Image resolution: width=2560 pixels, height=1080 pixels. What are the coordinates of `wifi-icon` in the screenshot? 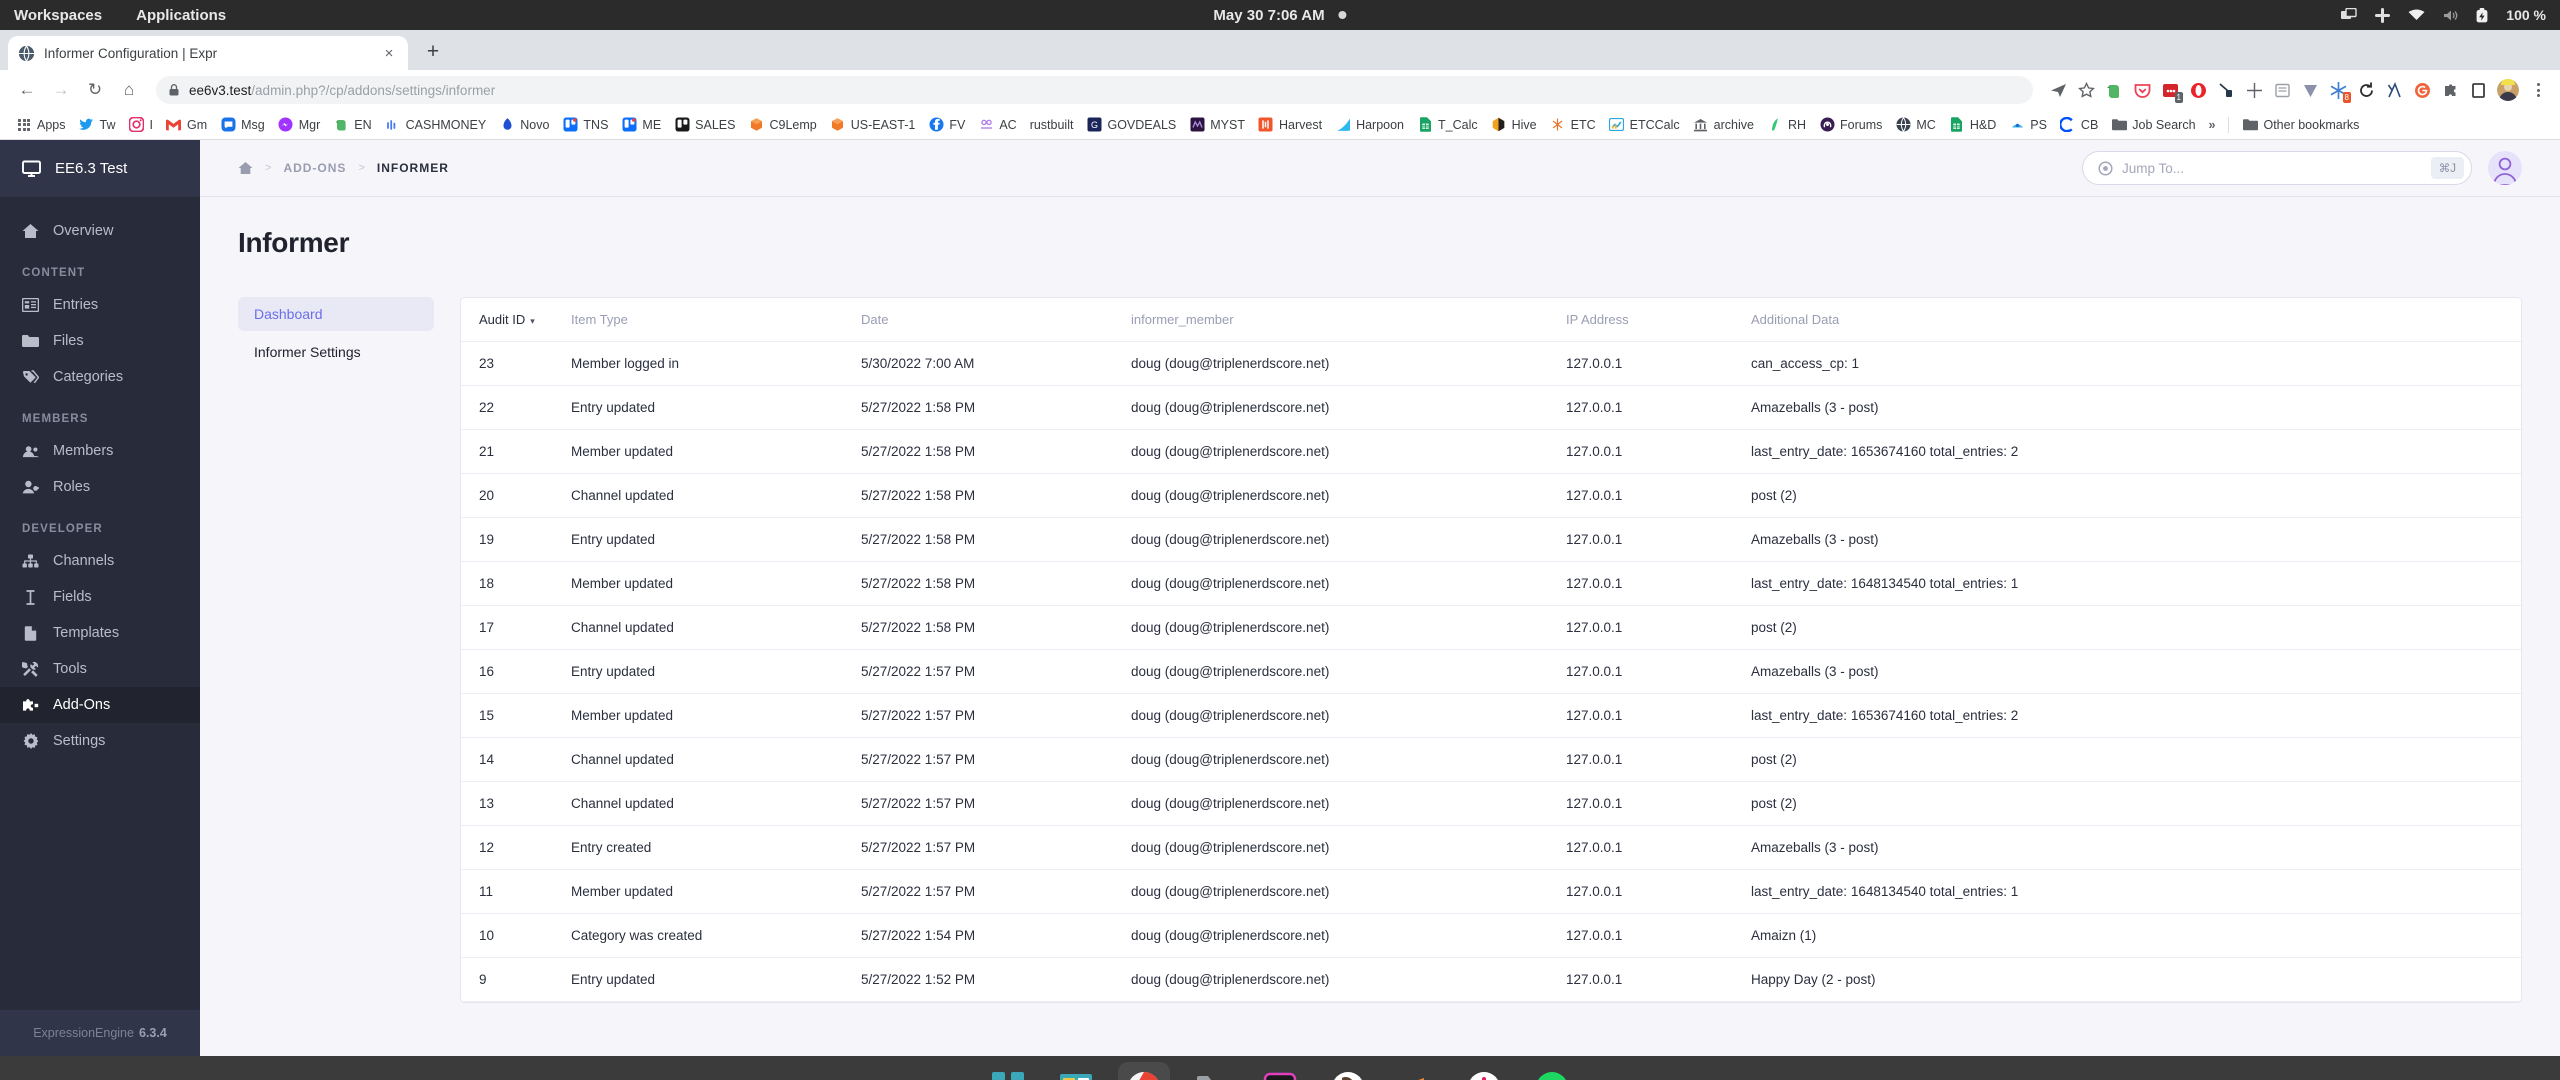 It's located at (2416, 15).